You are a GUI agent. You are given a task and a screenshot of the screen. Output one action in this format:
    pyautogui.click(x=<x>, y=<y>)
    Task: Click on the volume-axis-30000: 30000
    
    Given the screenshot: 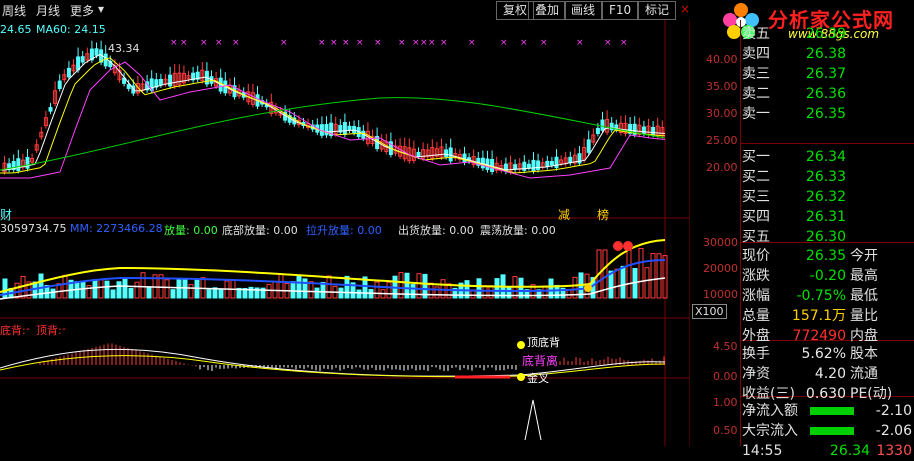 What is the action you would take?
    pyautogui.click(x=720, y=242)
    